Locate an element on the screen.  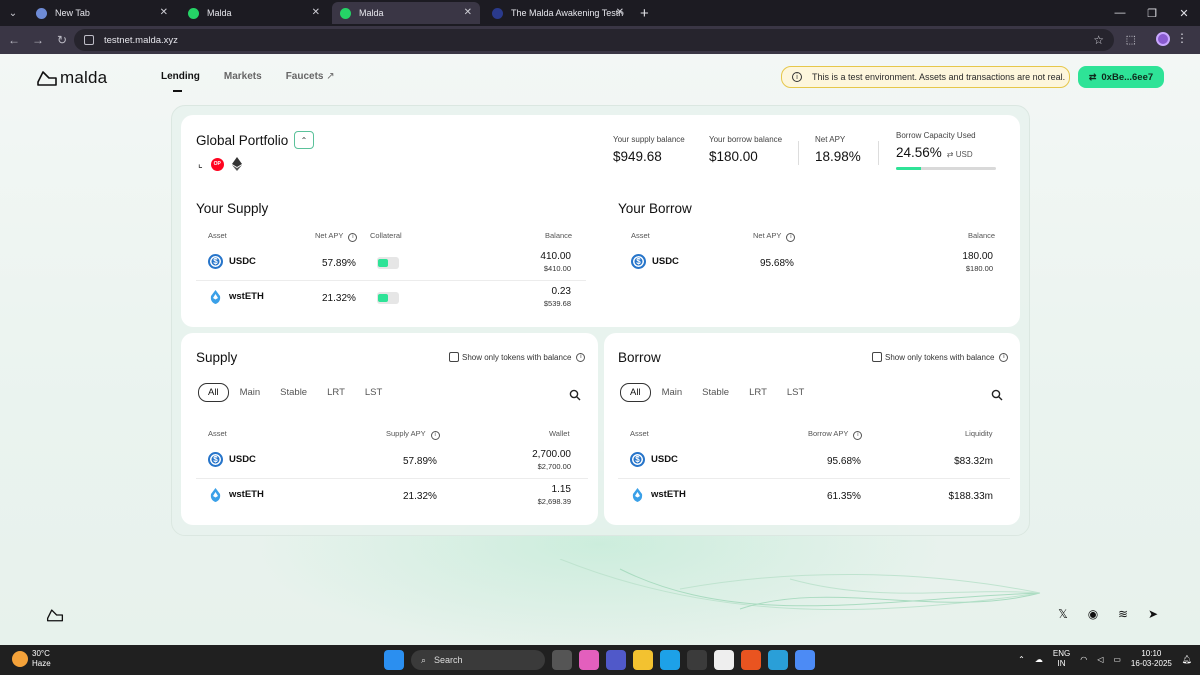
stat-borrow-balance: Your borrow balance $180.00 is located at coordinates (745, 149).